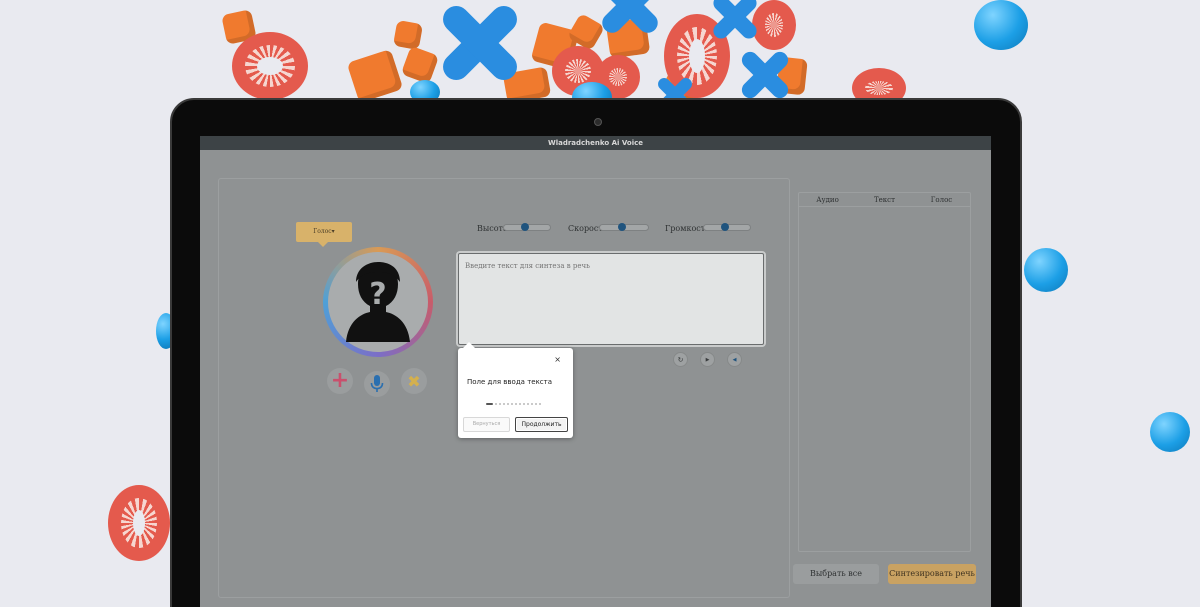 This screenshot has width=1200, height=607. I want to click on play-button: ▶, so click(707, 359).